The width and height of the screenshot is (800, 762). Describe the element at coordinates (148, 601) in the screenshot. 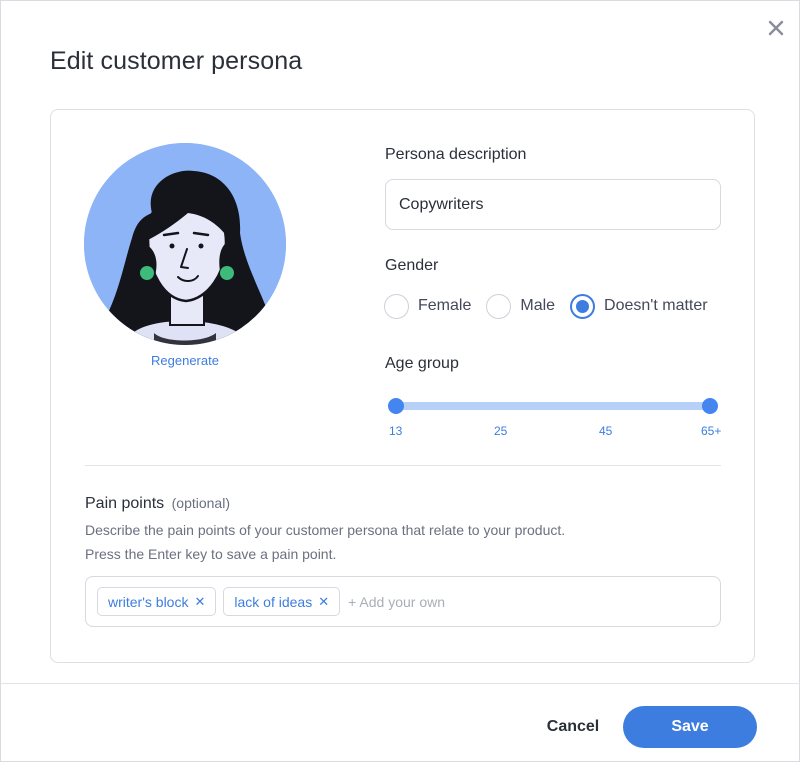

I see `tag-label: writer's block` at that location.